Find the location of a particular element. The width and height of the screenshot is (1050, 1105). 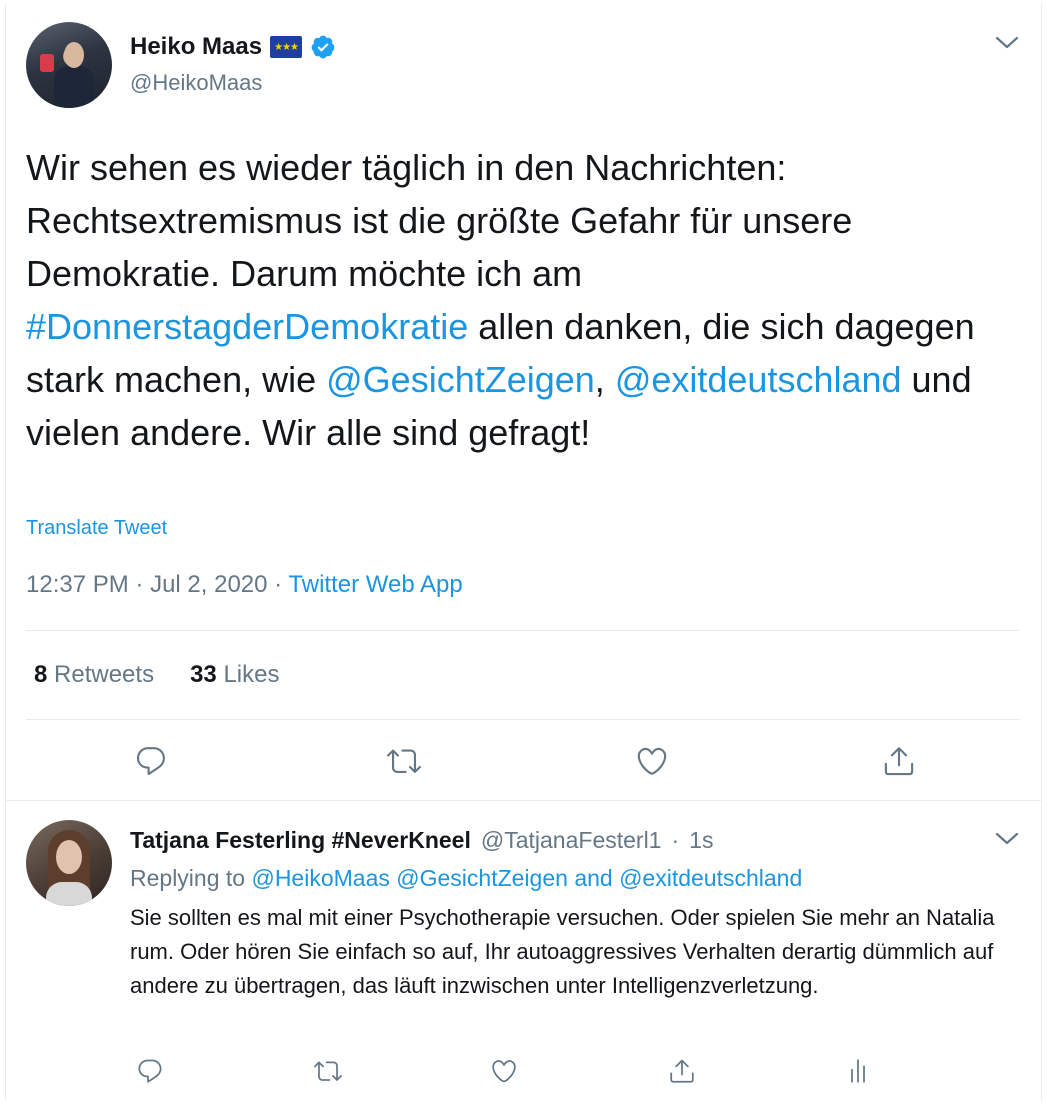

author-handle: @HeikoMaas is located at coordinates (196, 83).